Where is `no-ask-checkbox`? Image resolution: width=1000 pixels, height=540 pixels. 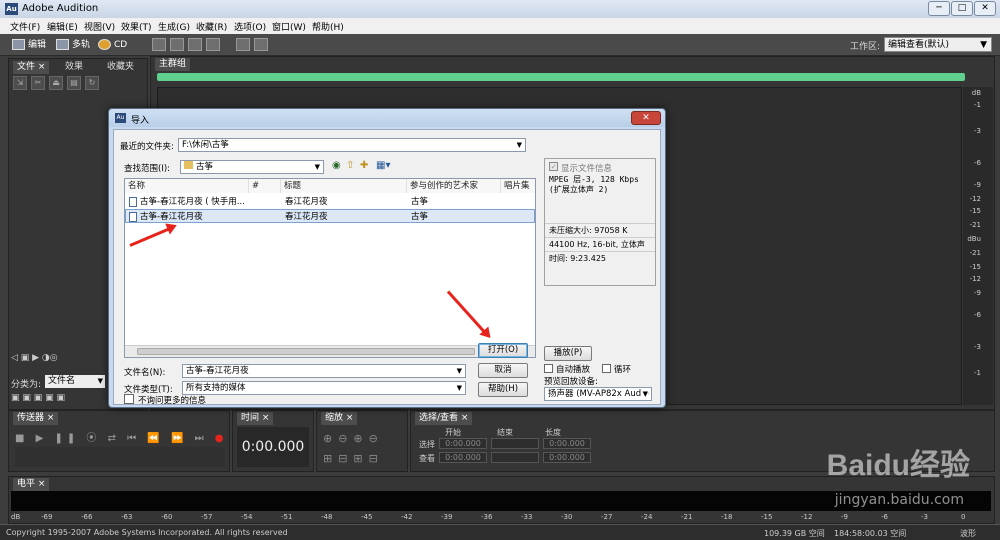
no-ask-checkbox is located at coordinates (129, 399).